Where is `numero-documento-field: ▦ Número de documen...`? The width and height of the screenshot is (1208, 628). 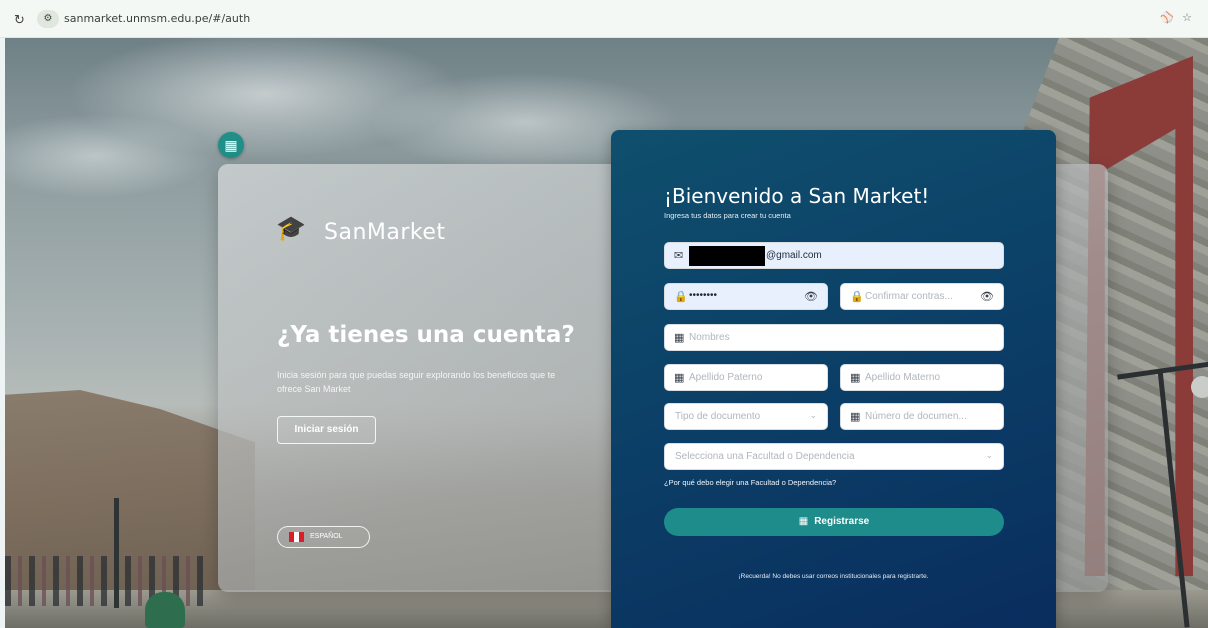
numero-documento-field: ▦ Número de documen... is located at coordinates (922, 416).